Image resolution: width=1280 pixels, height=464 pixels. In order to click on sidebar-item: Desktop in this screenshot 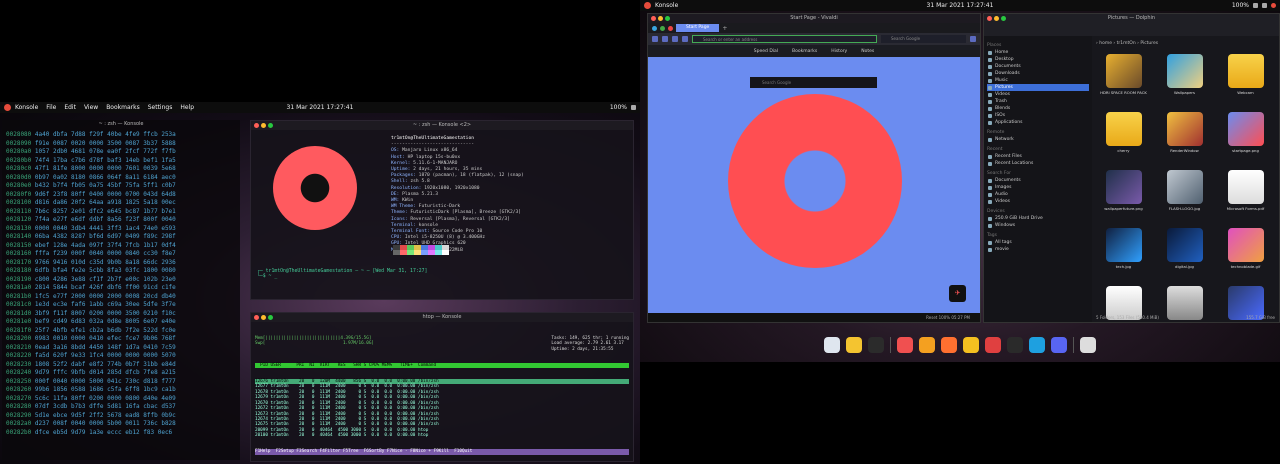, I will do `click(1038, 59)`.